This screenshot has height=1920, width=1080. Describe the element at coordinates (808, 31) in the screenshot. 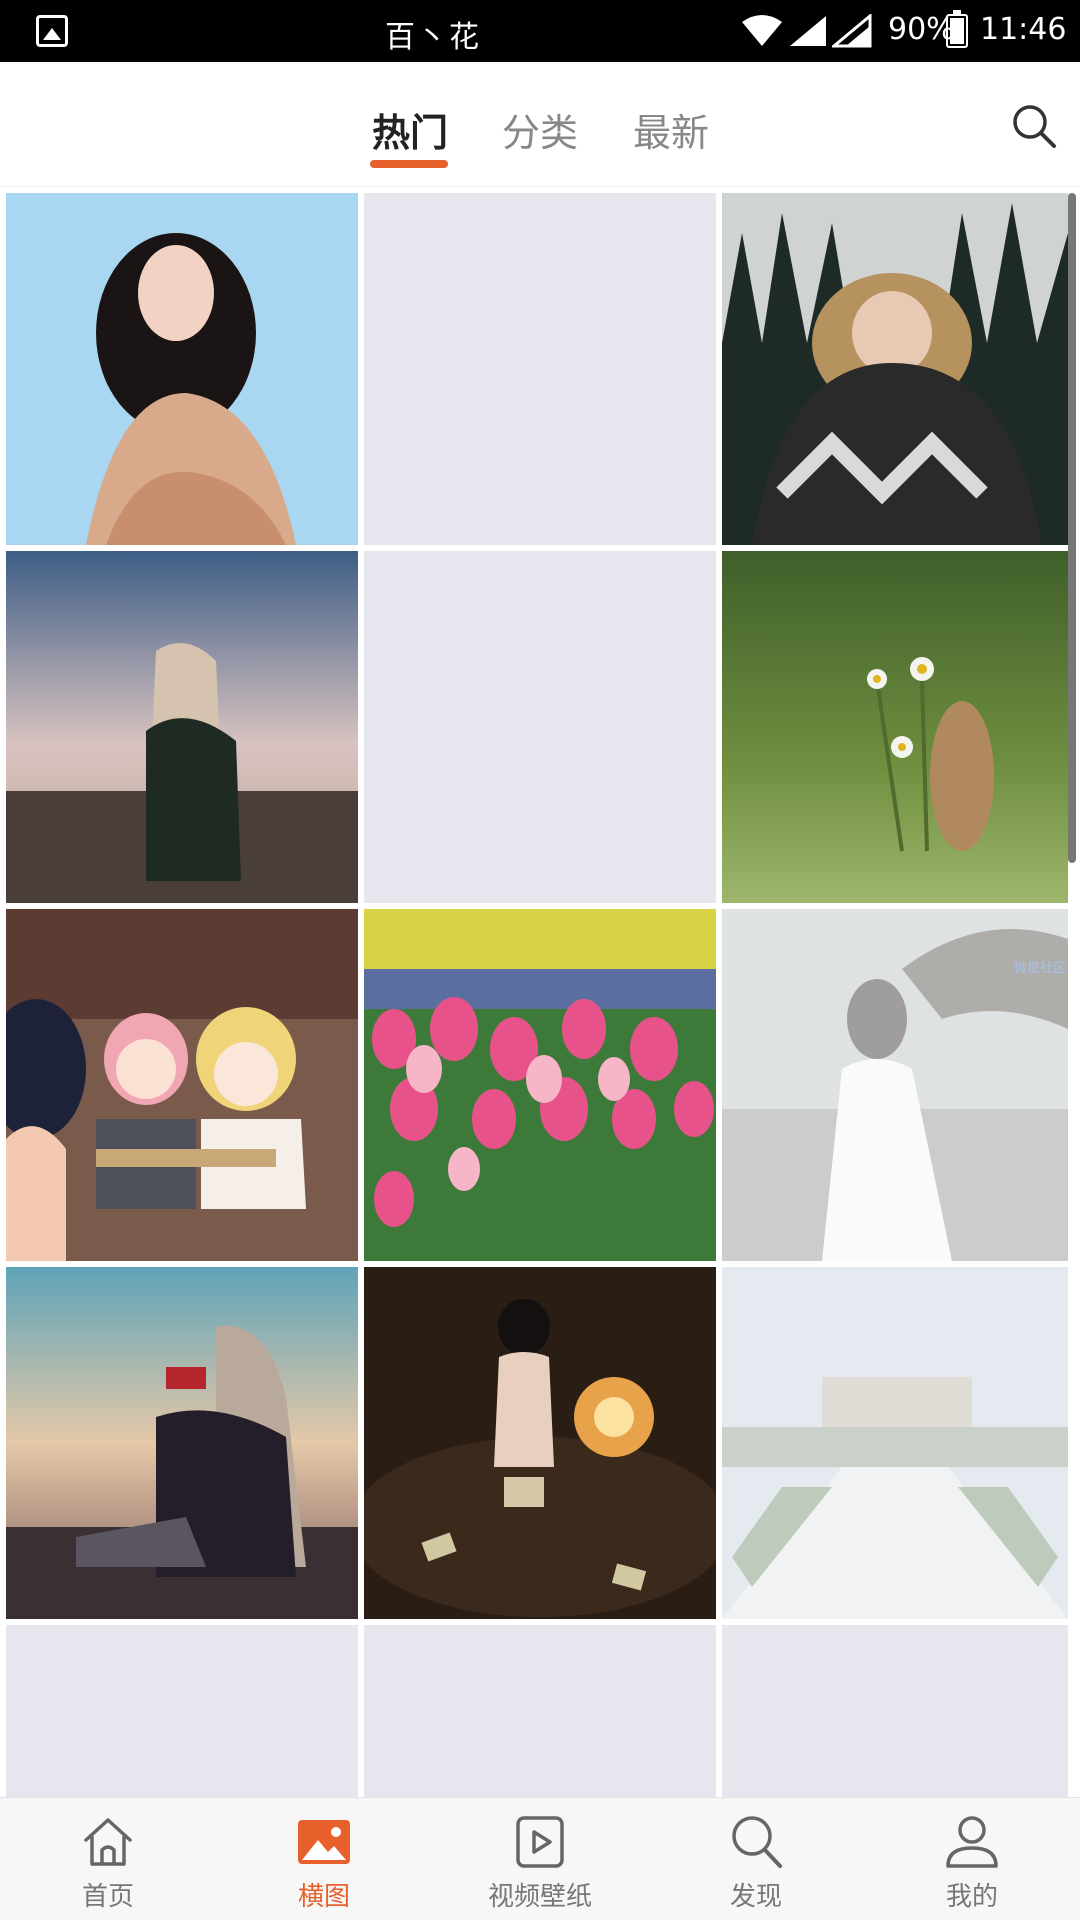

I see `signal-icon` at that location.